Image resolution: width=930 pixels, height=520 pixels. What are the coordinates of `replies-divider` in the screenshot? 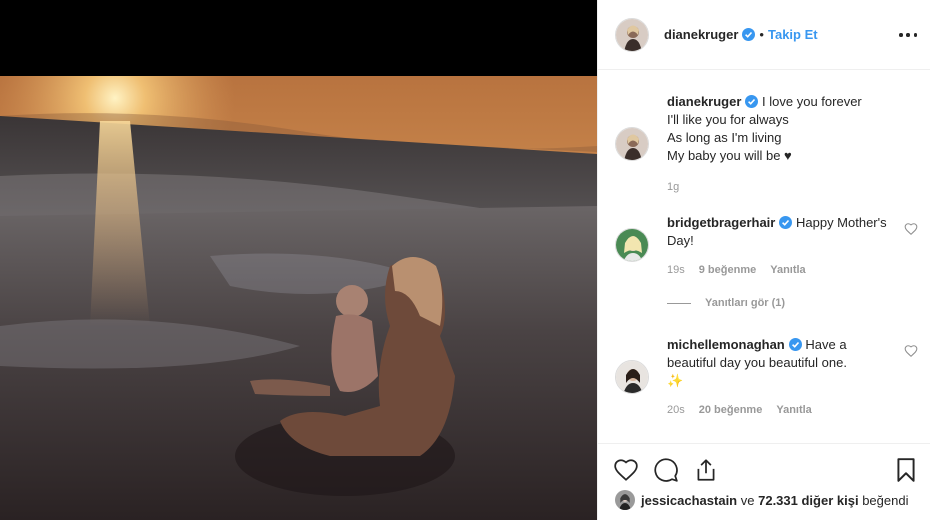 It's located at (679, 303).